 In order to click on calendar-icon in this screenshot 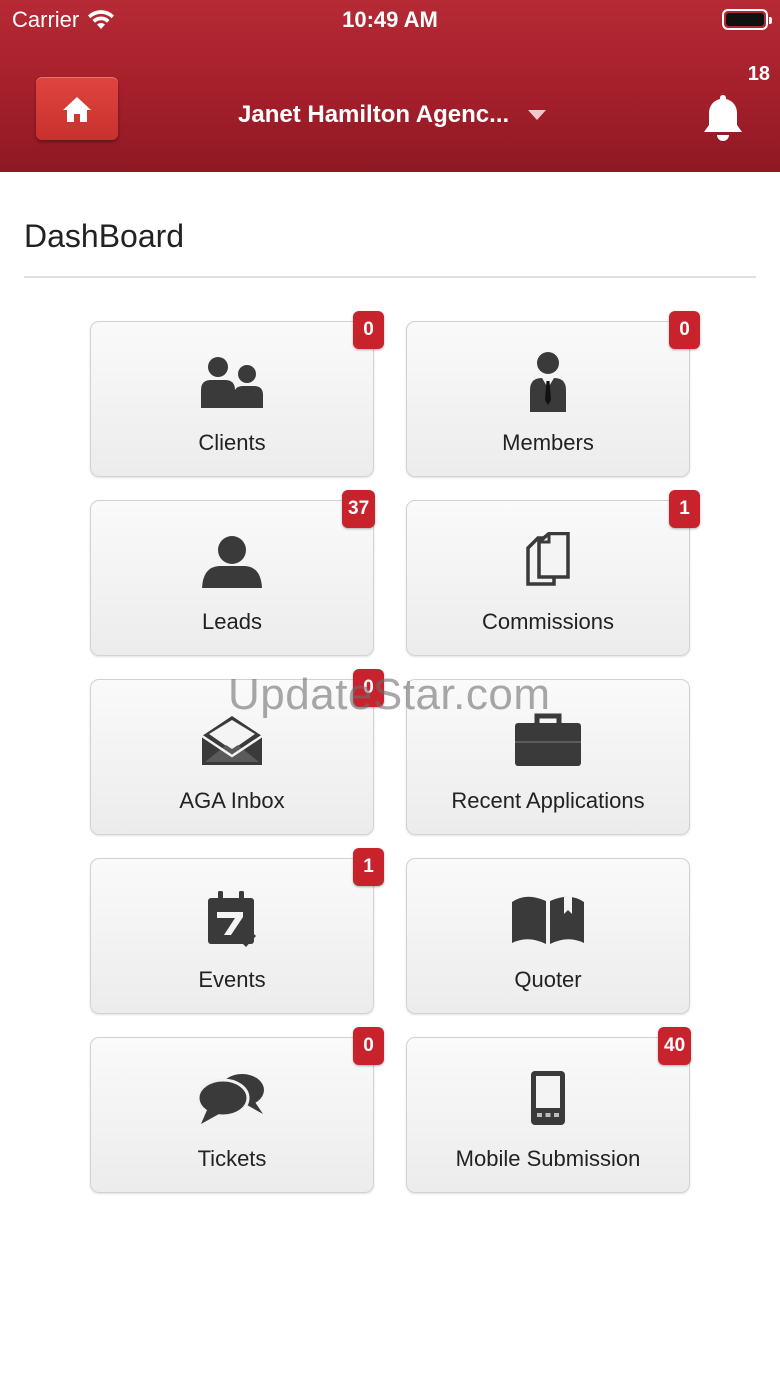, I will do `click(232, 919)`.